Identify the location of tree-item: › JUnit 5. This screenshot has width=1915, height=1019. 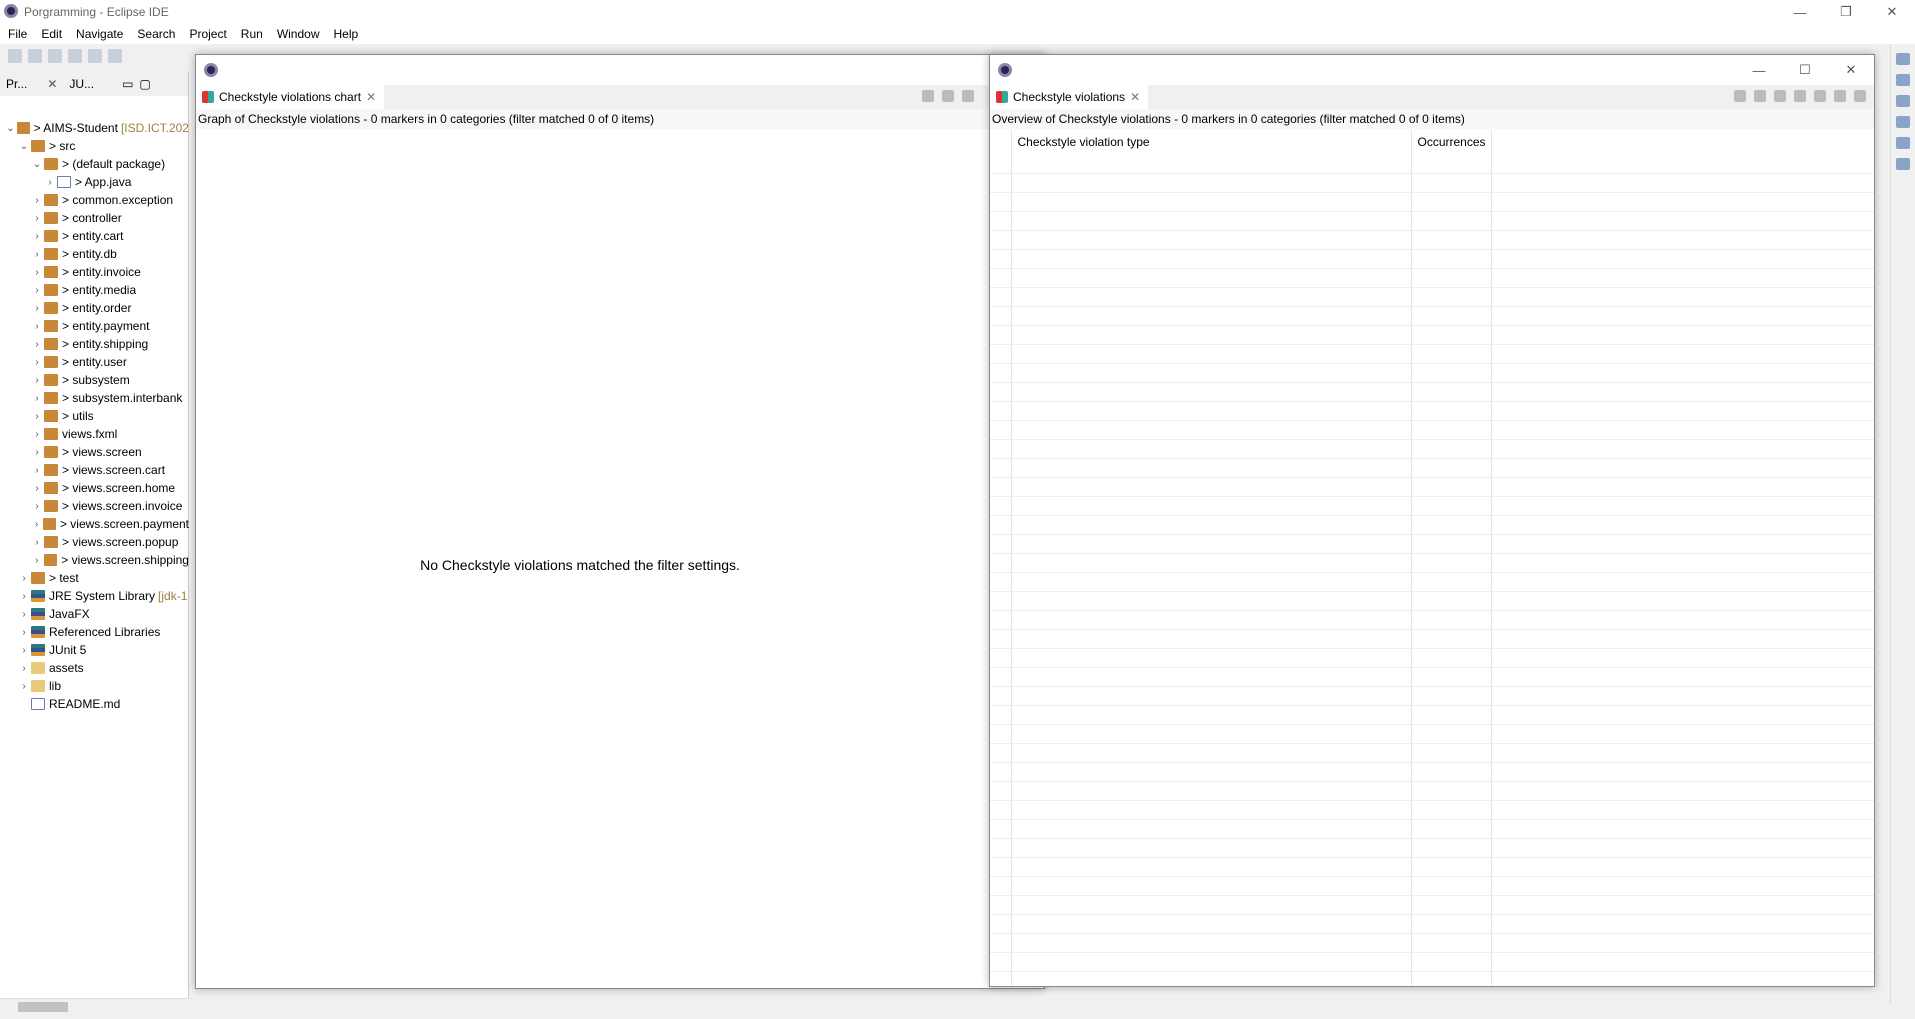
(94, 650).